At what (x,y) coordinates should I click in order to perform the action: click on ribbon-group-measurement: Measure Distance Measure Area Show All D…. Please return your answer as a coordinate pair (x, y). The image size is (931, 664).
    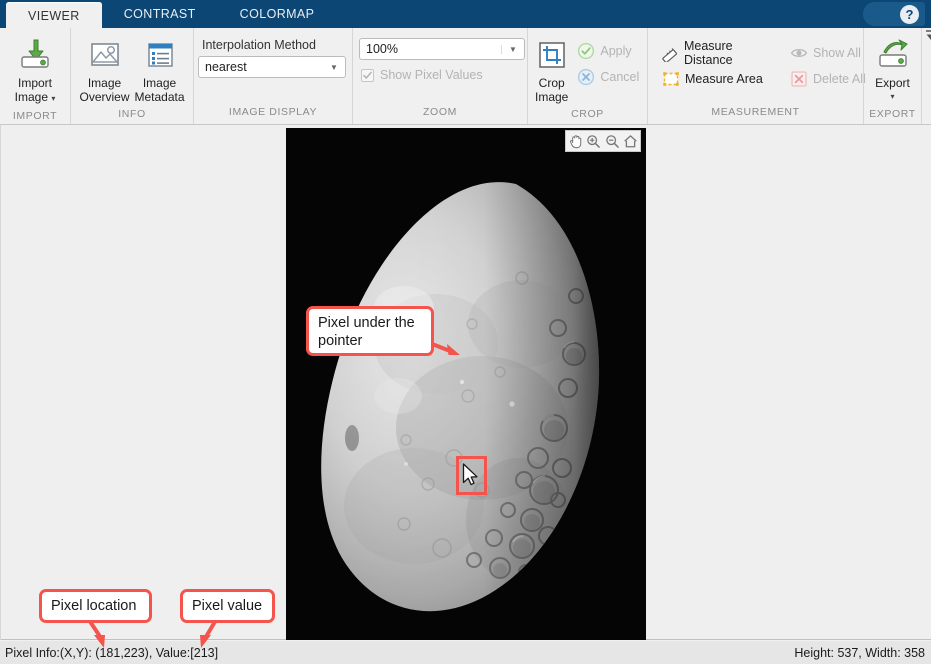
    Looking at the image, I should click on (756, 76).